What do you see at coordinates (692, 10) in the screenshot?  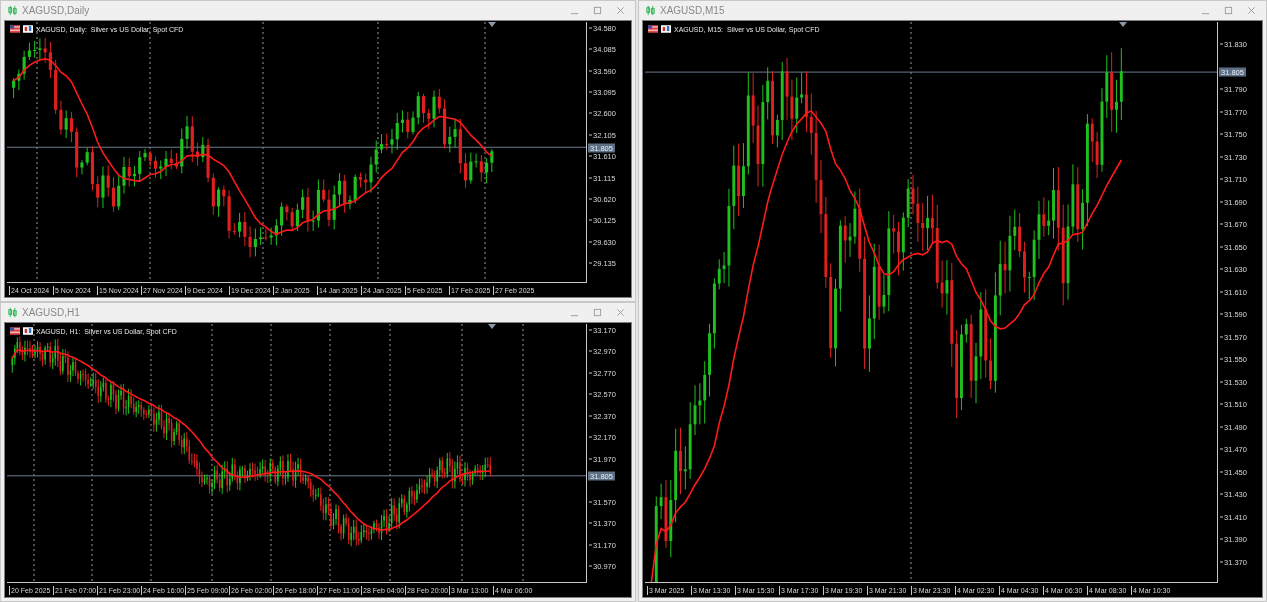 I see `window-title: XAGUSD,M15` at bounding box center [692, 10].